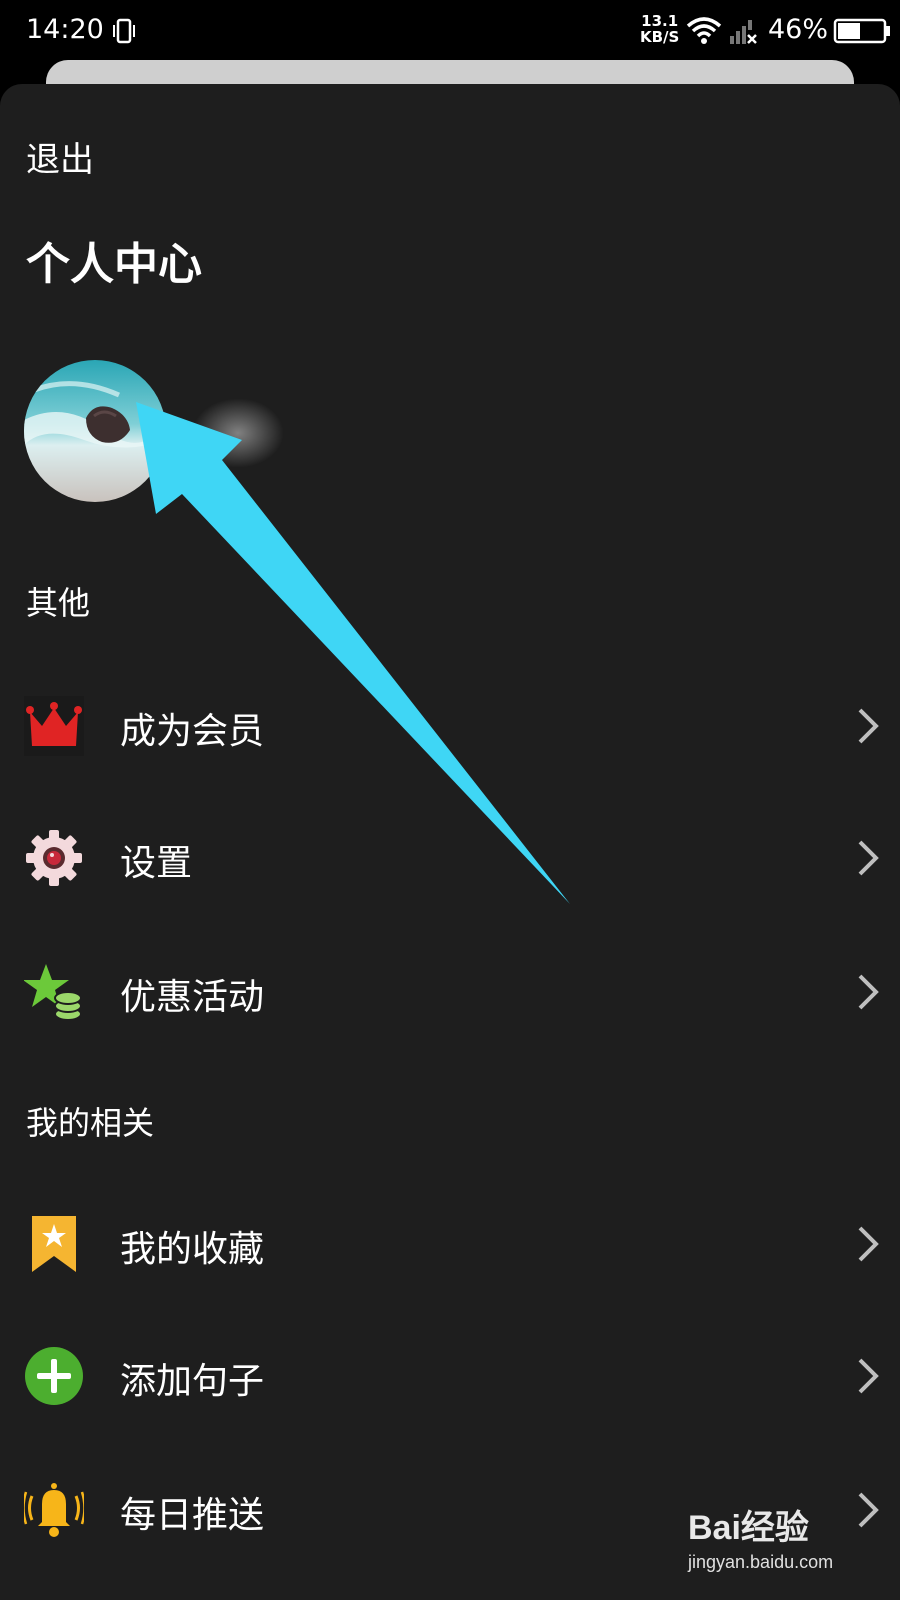  I want to click on page-title: 个人中心, so click(114, 264).